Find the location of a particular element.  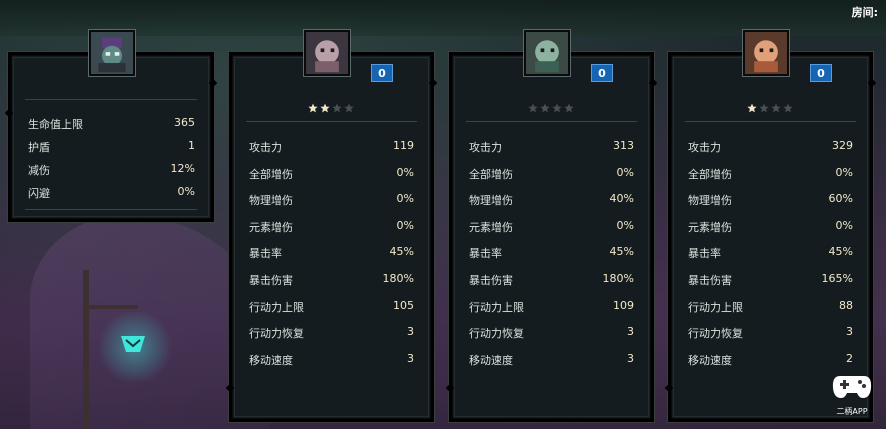

stat-row: 生命值上限 365 is located at coordinates (111, 124).